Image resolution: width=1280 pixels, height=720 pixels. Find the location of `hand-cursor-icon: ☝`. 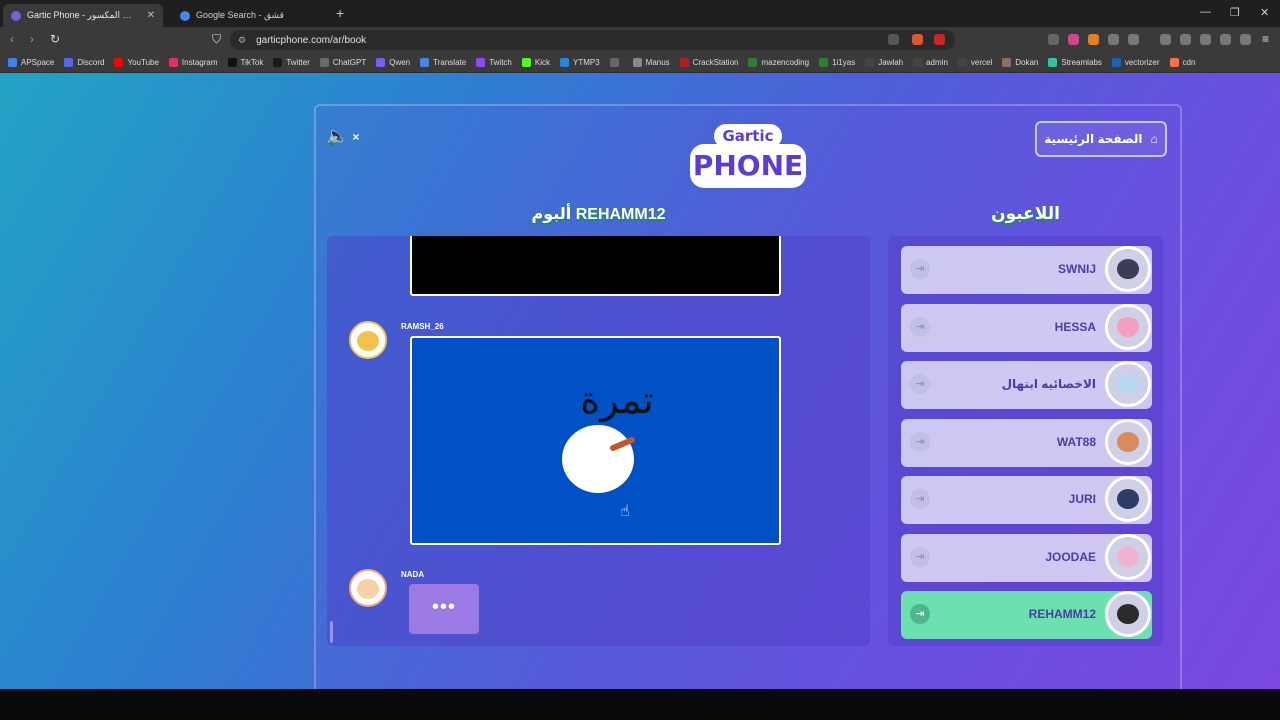

hand-cursor-icon: ☝ is located at coordinates (625, 511).